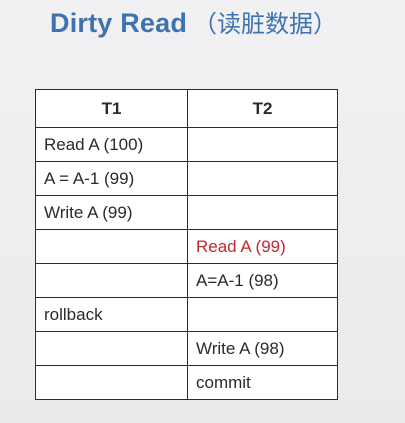  I want to click on table-row: A=A-1 (98), so click(186, 280).